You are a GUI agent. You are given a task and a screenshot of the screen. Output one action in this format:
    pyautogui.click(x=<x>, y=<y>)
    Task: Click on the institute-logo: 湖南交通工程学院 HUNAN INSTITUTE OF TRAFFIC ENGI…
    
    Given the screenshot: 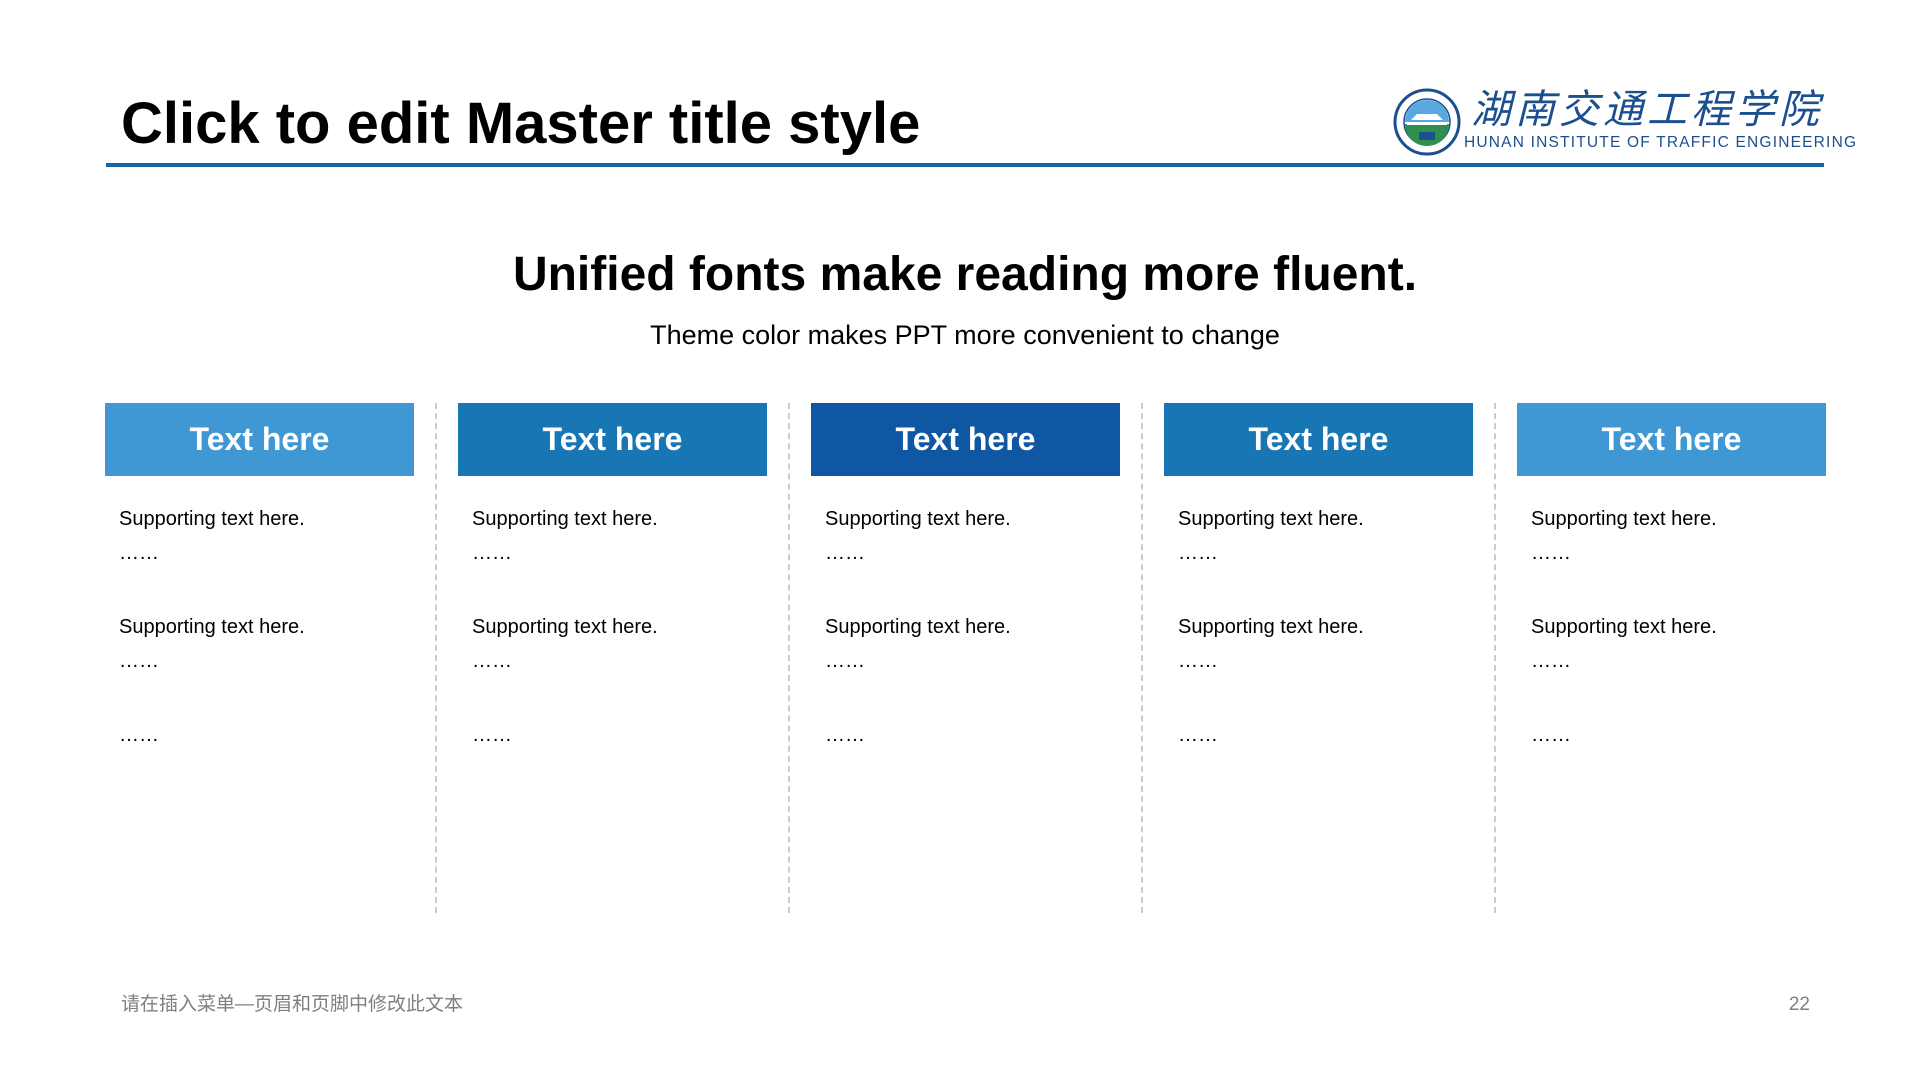 What is the action you would take?
    pyautogui.click(x=1624, y=122)
    